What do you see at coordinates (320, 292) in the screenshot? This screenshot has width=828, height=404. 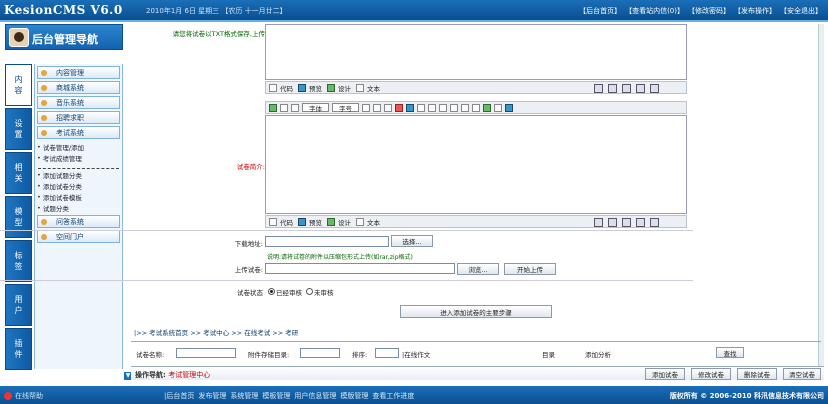 I see `radio-unapproved: 未审核` at bounding box center [320, 292].